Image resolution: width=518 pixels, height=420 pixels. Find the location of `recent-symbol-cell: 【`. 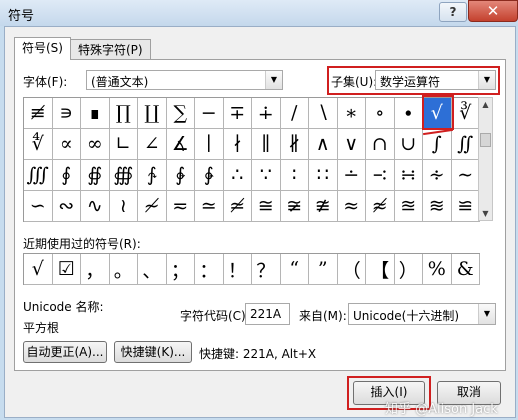

recent-symbol-cell: 【 is located at coordinates (380, 269).